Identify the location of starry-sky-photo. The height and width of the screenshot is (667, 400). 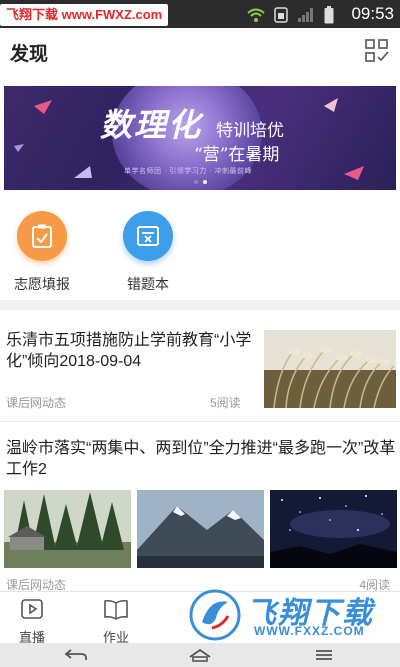
(333, 529).